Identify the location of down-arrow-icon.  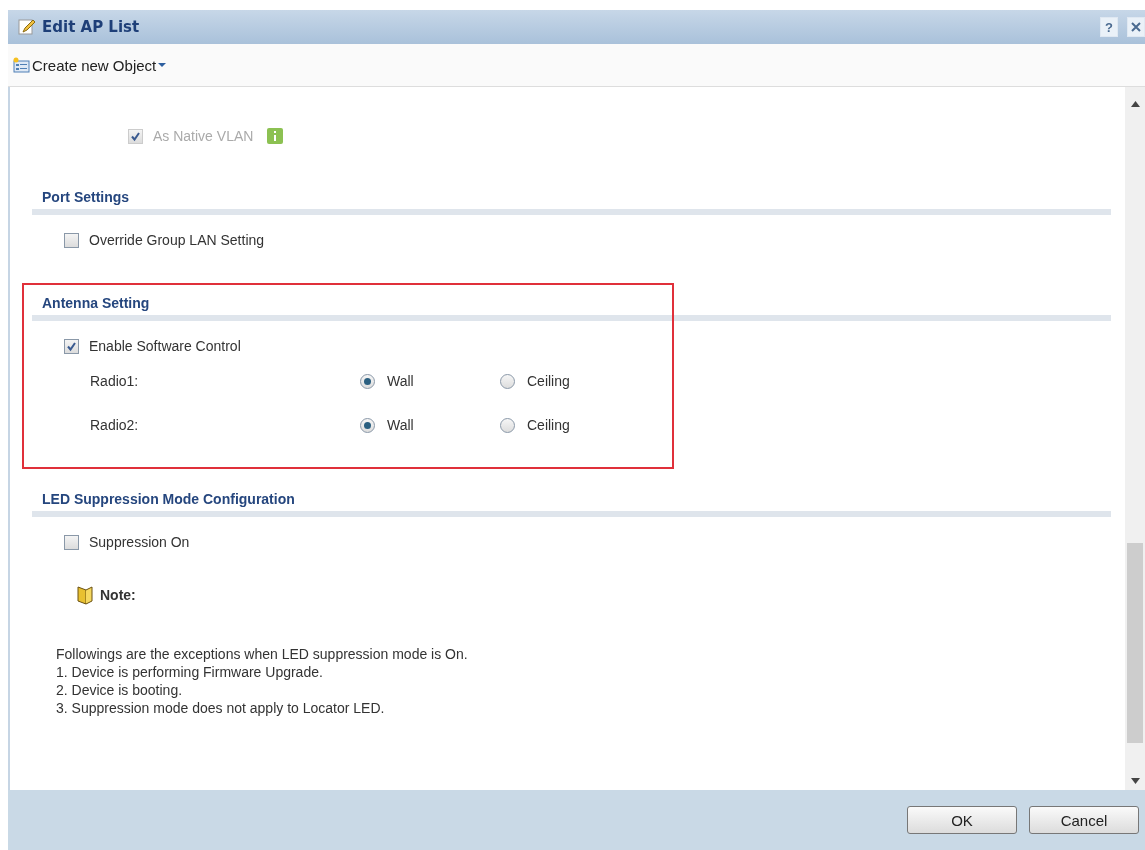
(1135, 781).